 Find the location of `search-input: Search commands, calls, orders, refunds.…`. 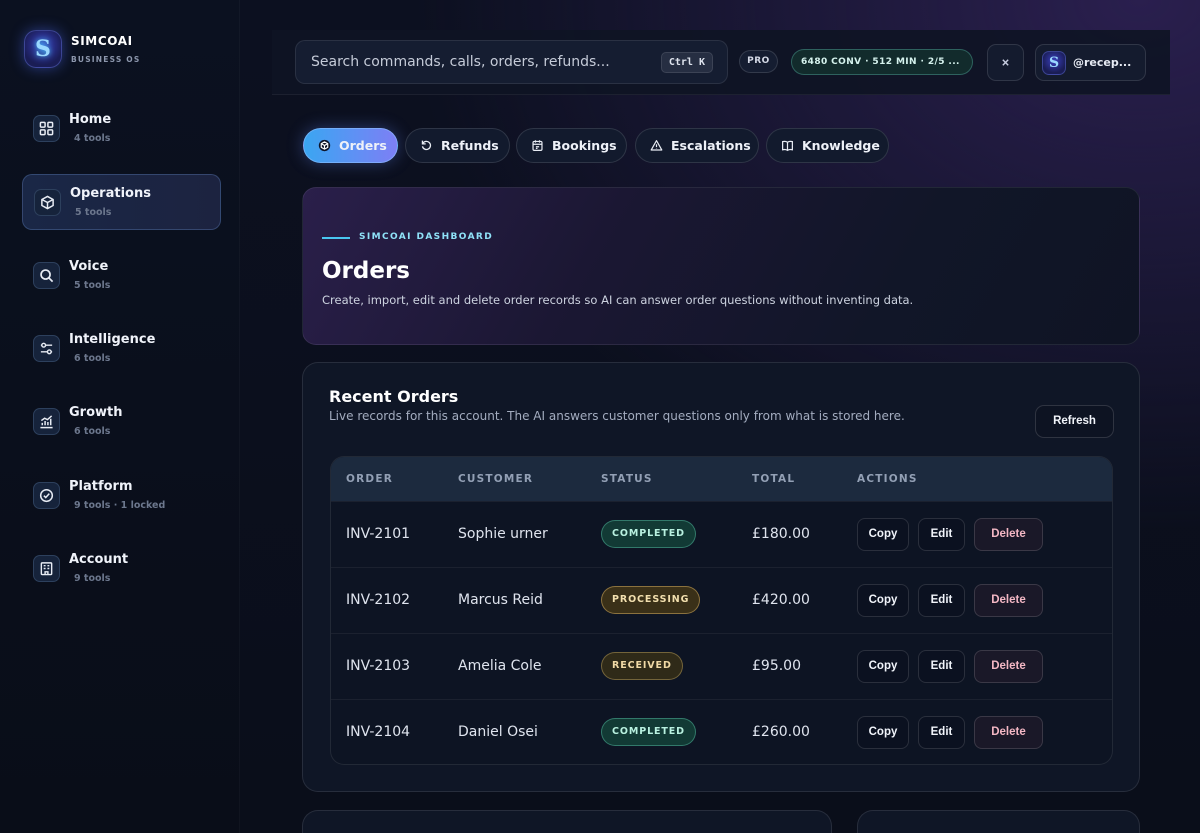

search-input: Search commands, calls, orders, refunds.… is located at coordinates (511, 62).